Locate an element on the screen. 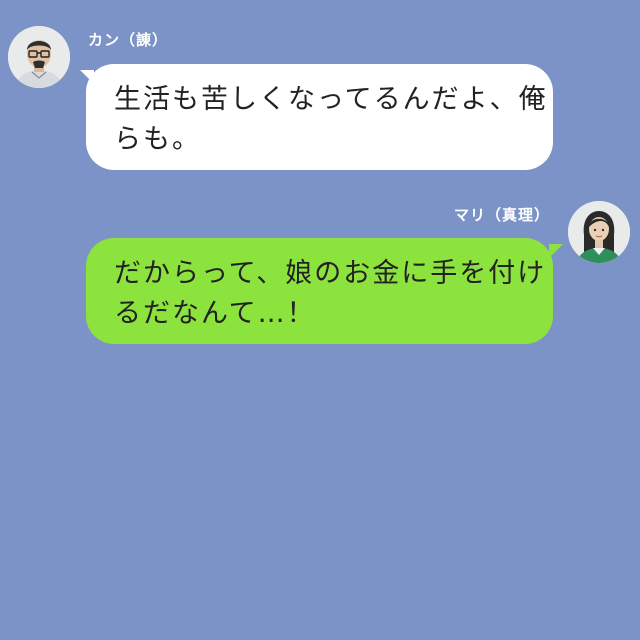 The height and width of the screenshot is (640, 640). message-line: らも。 is located at coordinates (157, 139).